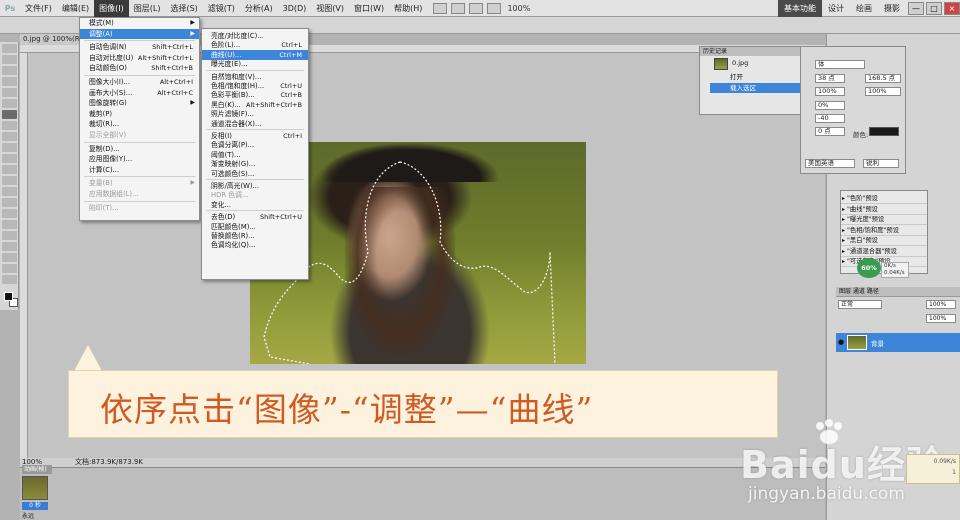  I want to click on frame-thumbnail, so click(35, 488).